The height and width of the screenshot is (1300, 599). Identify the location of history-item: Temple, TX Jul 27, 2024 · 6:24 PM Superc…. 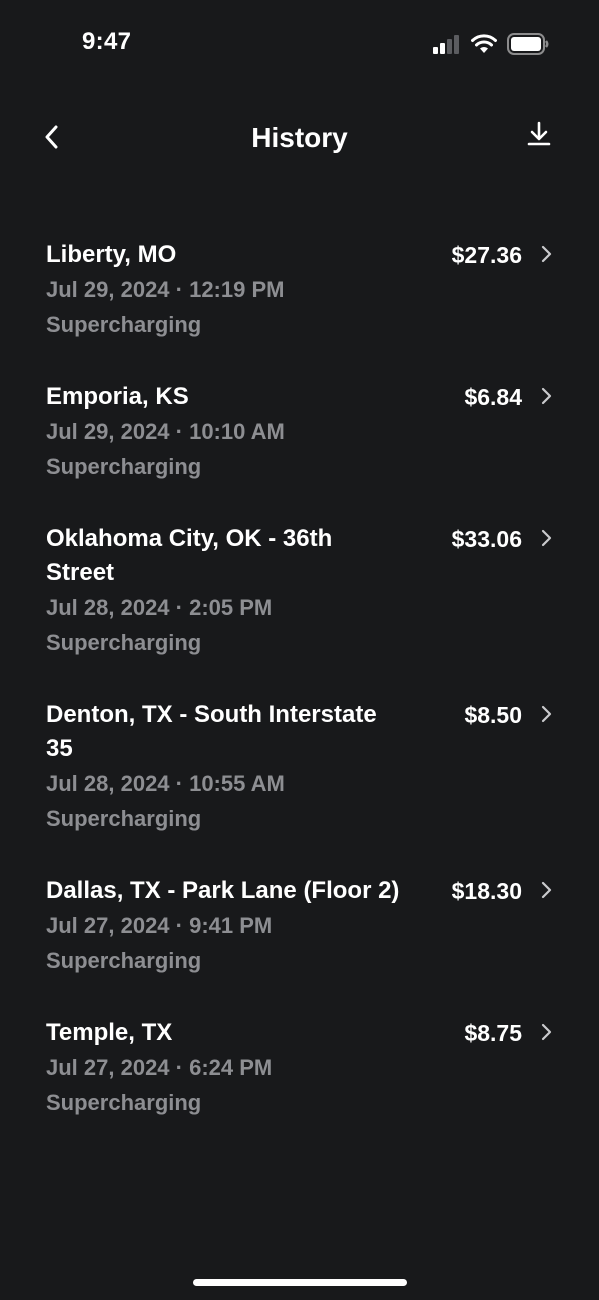
(299, 1068).